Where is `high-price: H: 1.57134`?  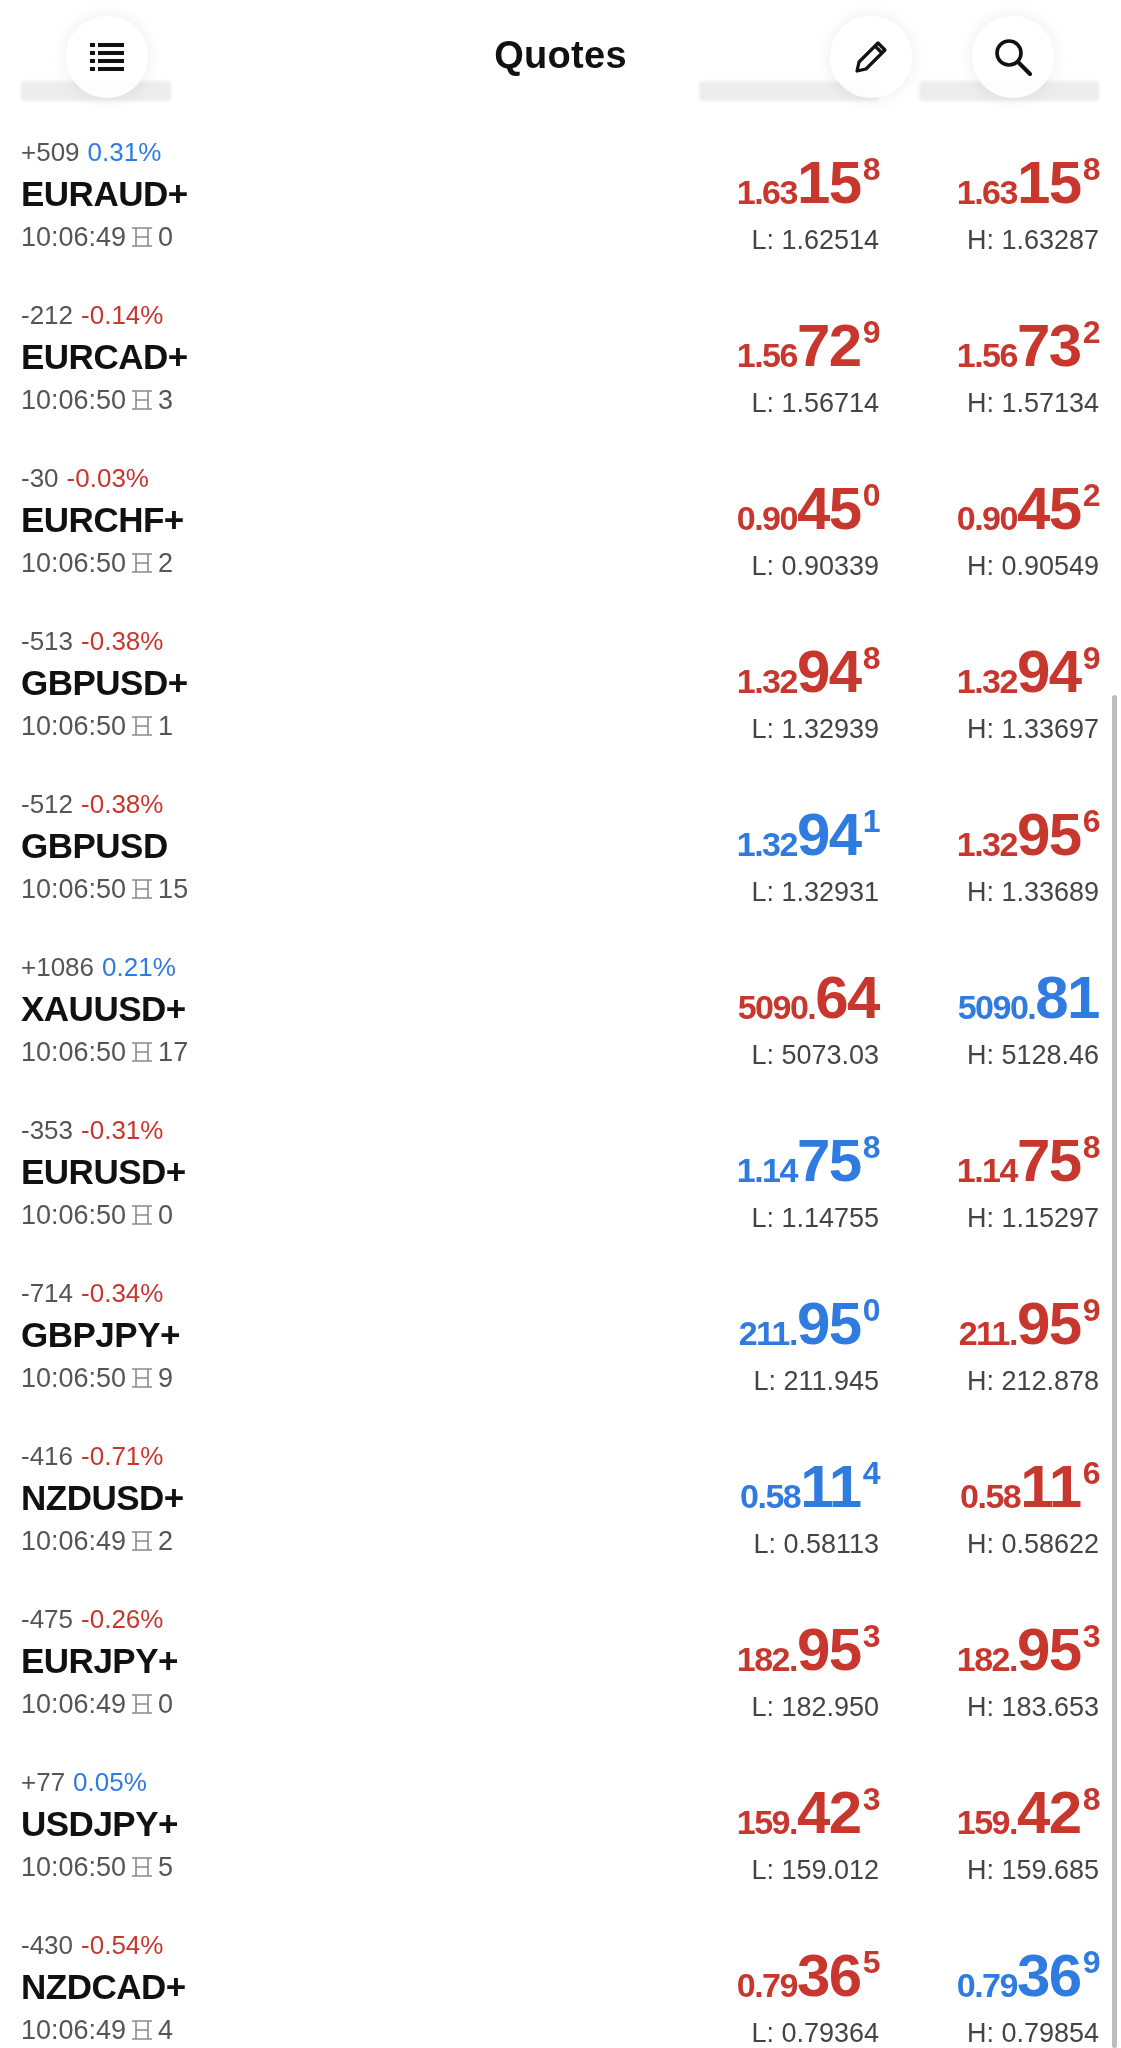 high-price: H: 1.57134 is located at coordinates (1032, 403).